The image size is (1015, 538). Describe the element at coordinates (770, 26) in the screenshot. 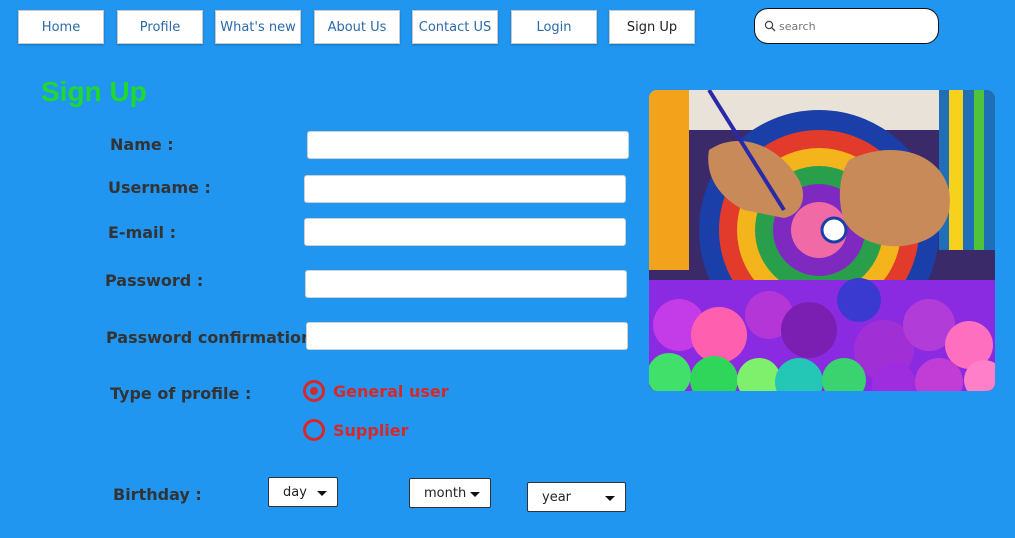

I see `search-icon` at that location.